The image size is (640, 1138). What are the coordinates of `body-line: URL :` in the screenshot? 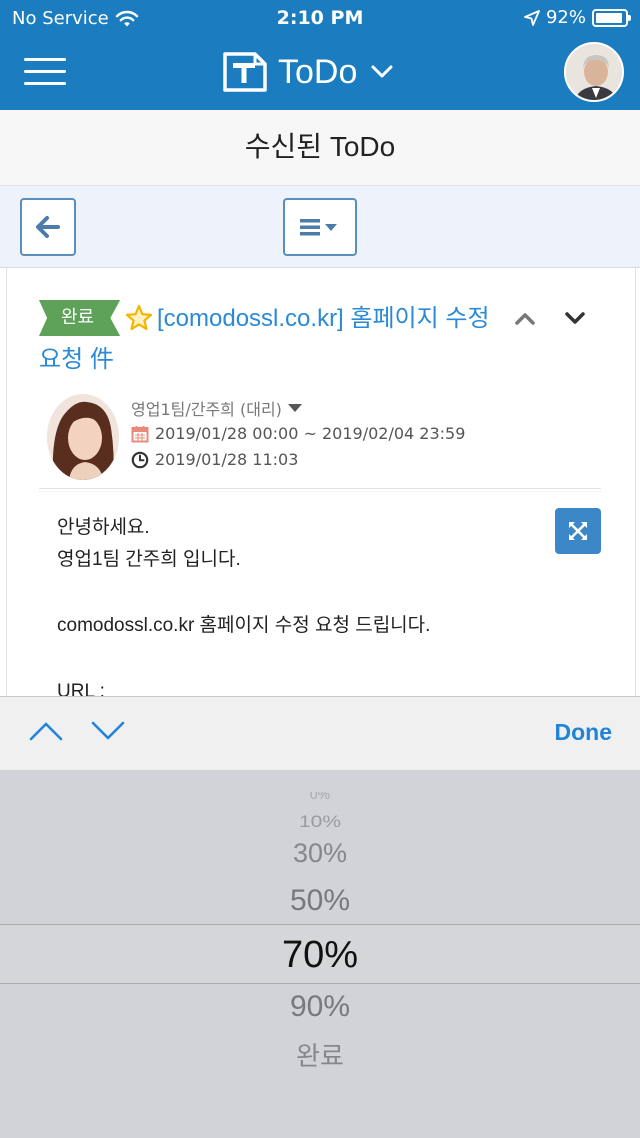 It's located at (81, 688).